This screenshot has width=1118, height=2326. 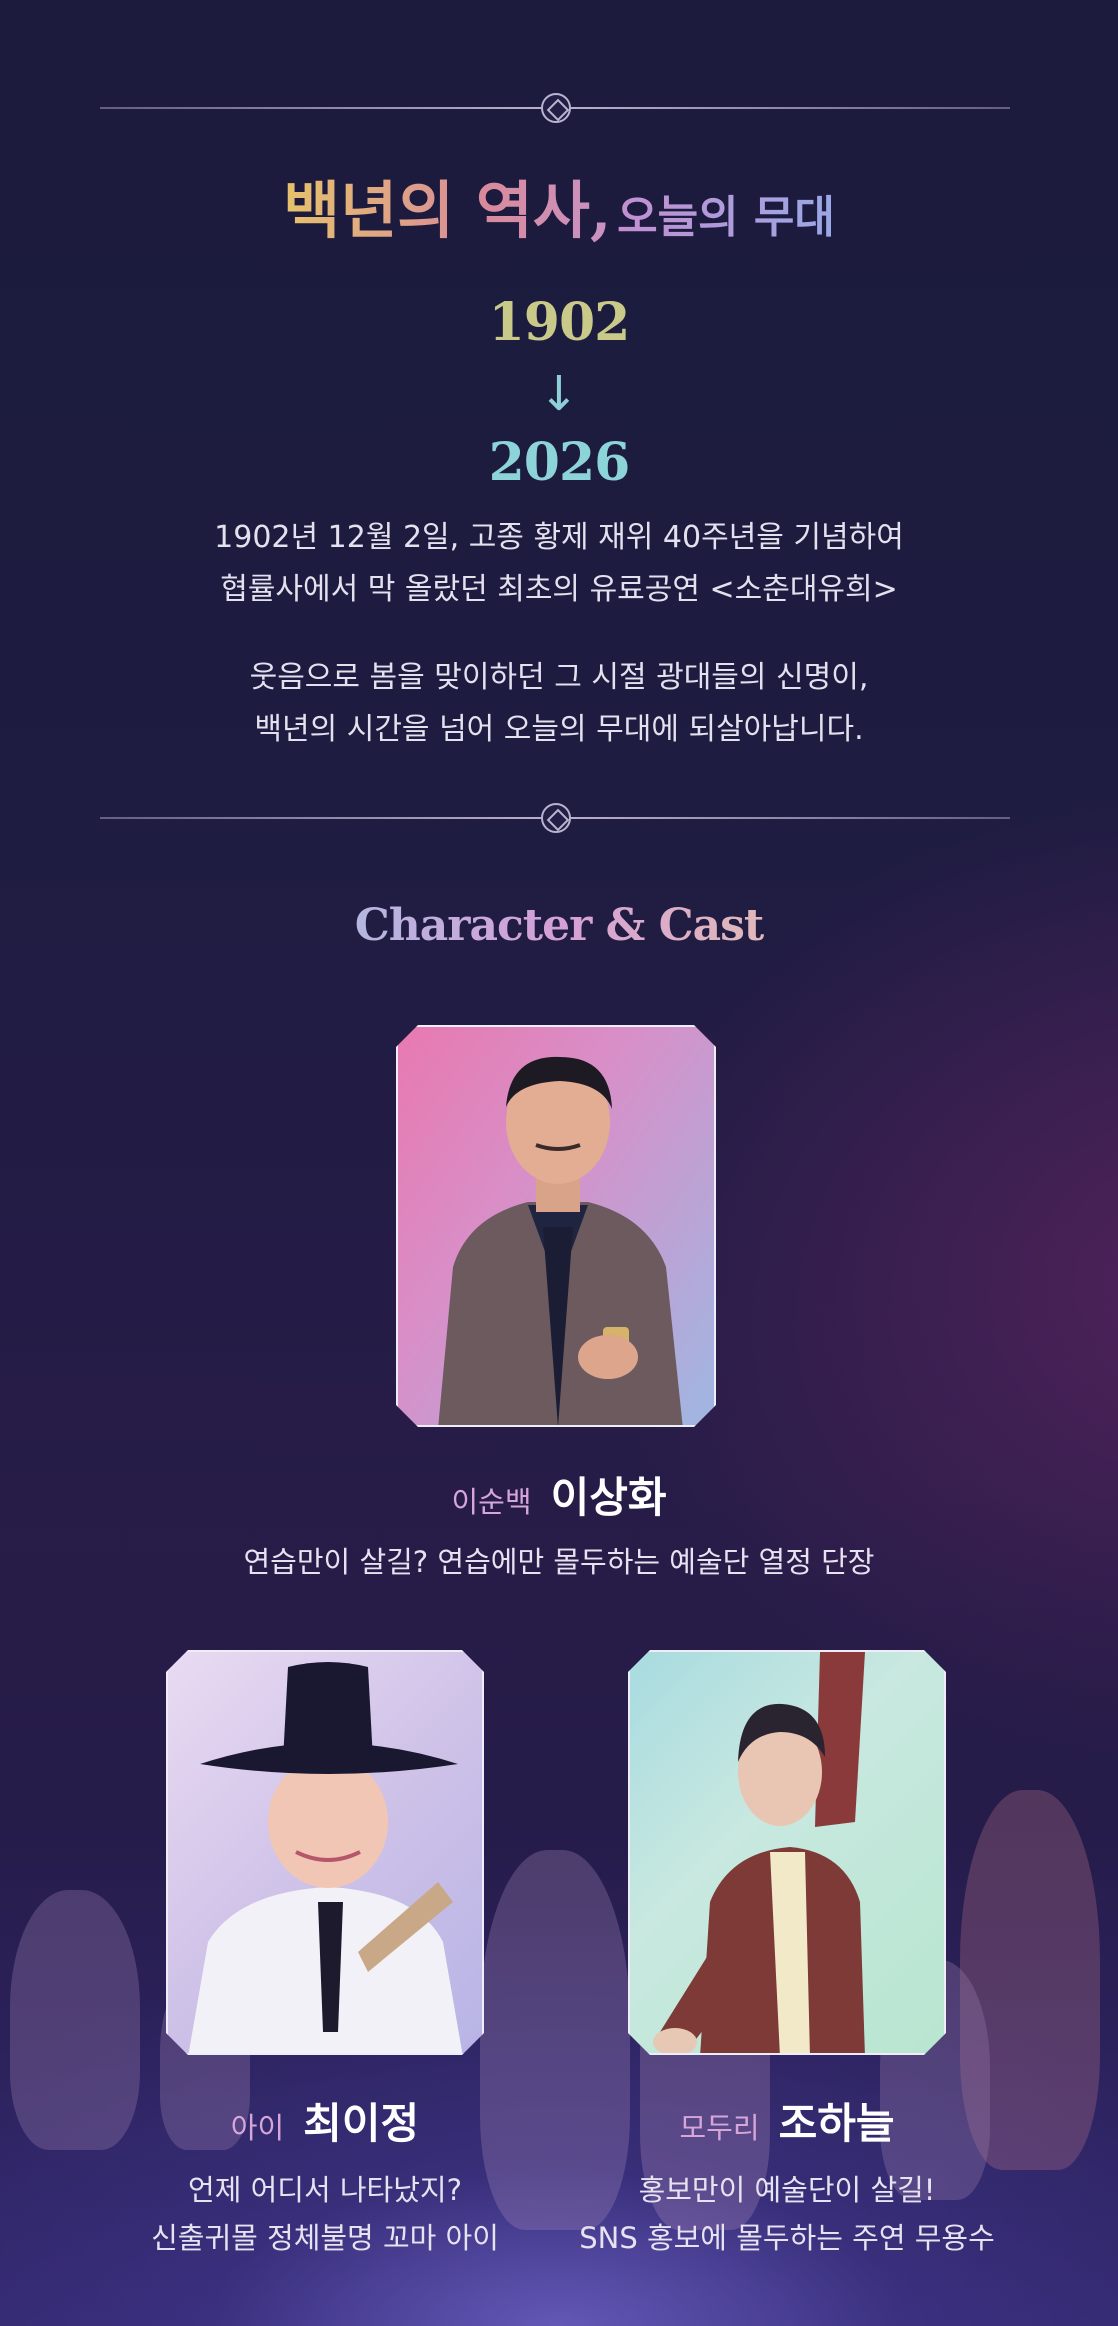 What do you see at coordinates (559, 537) in the screenshot?
I see `history-paragraph-1-line: 1902년 12월 2일, 고종 황제 재위 40주년을 기념하여` at bounding box center [559, 537].